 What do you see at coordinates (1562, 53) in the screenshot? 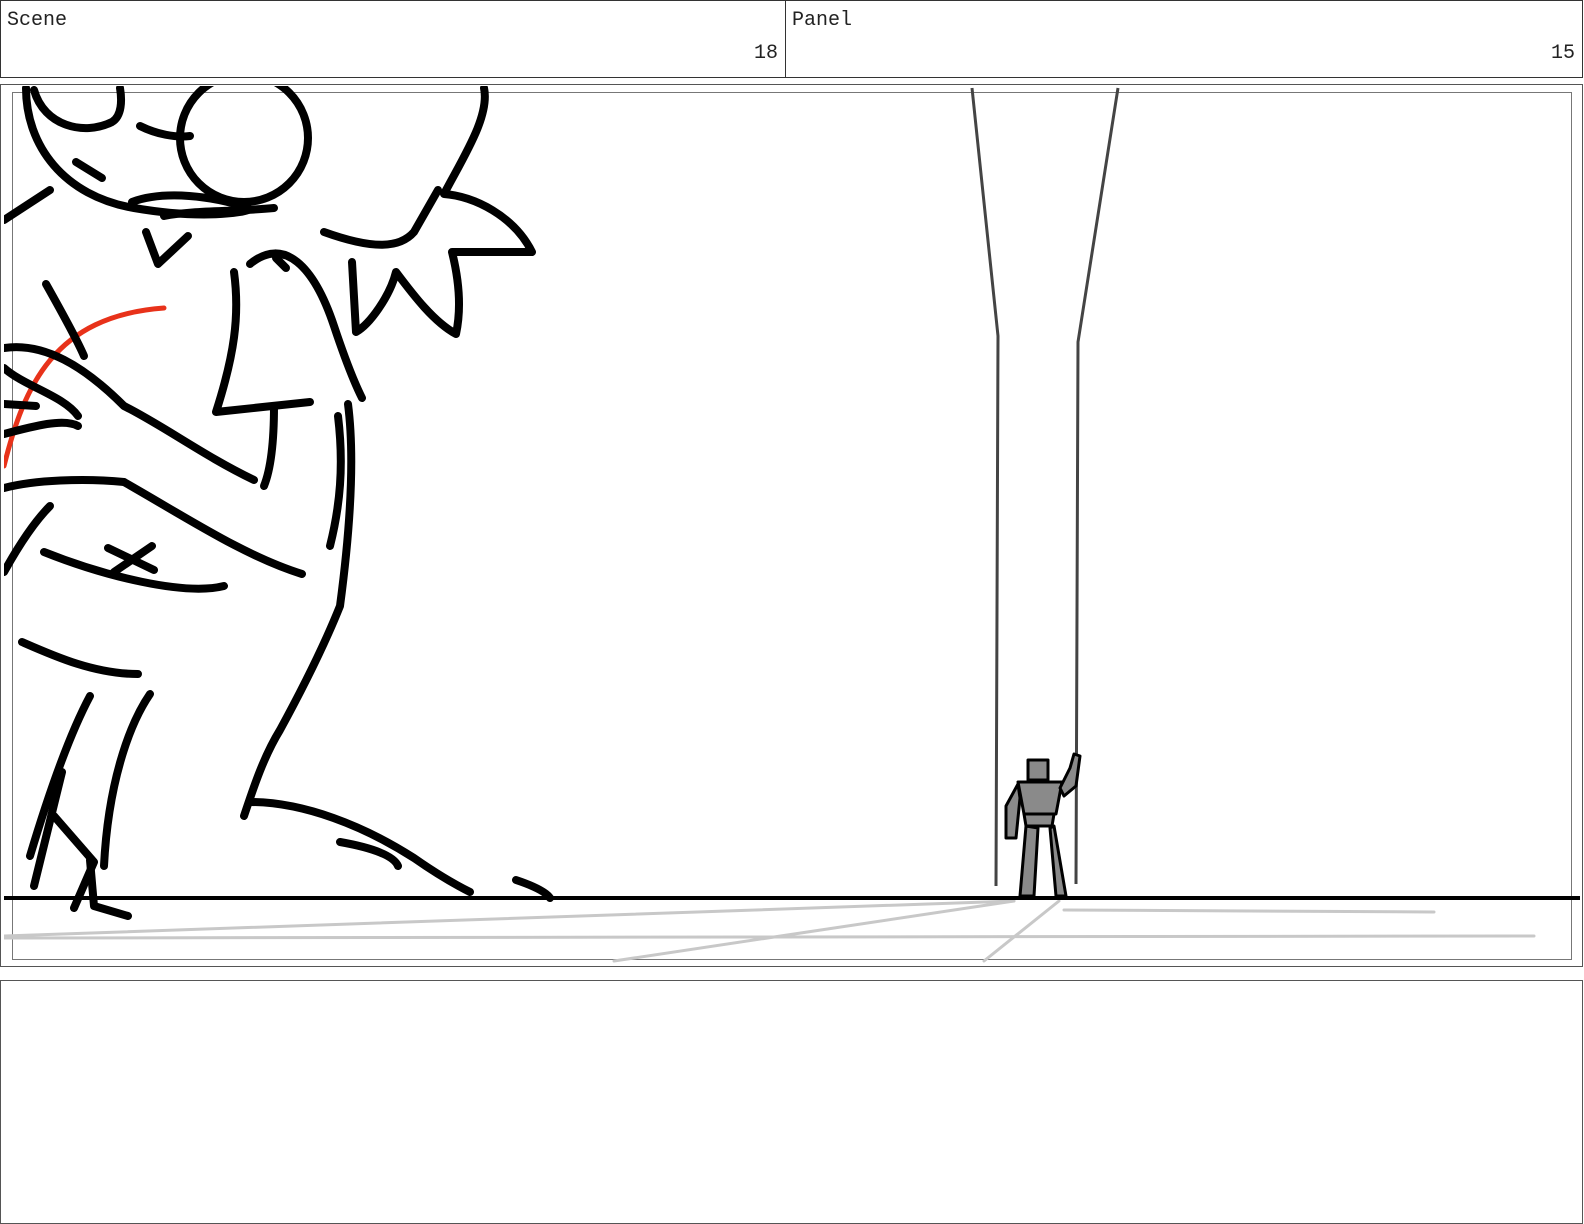
I see `panel-number: 15` at bounding box center [1562, 53].